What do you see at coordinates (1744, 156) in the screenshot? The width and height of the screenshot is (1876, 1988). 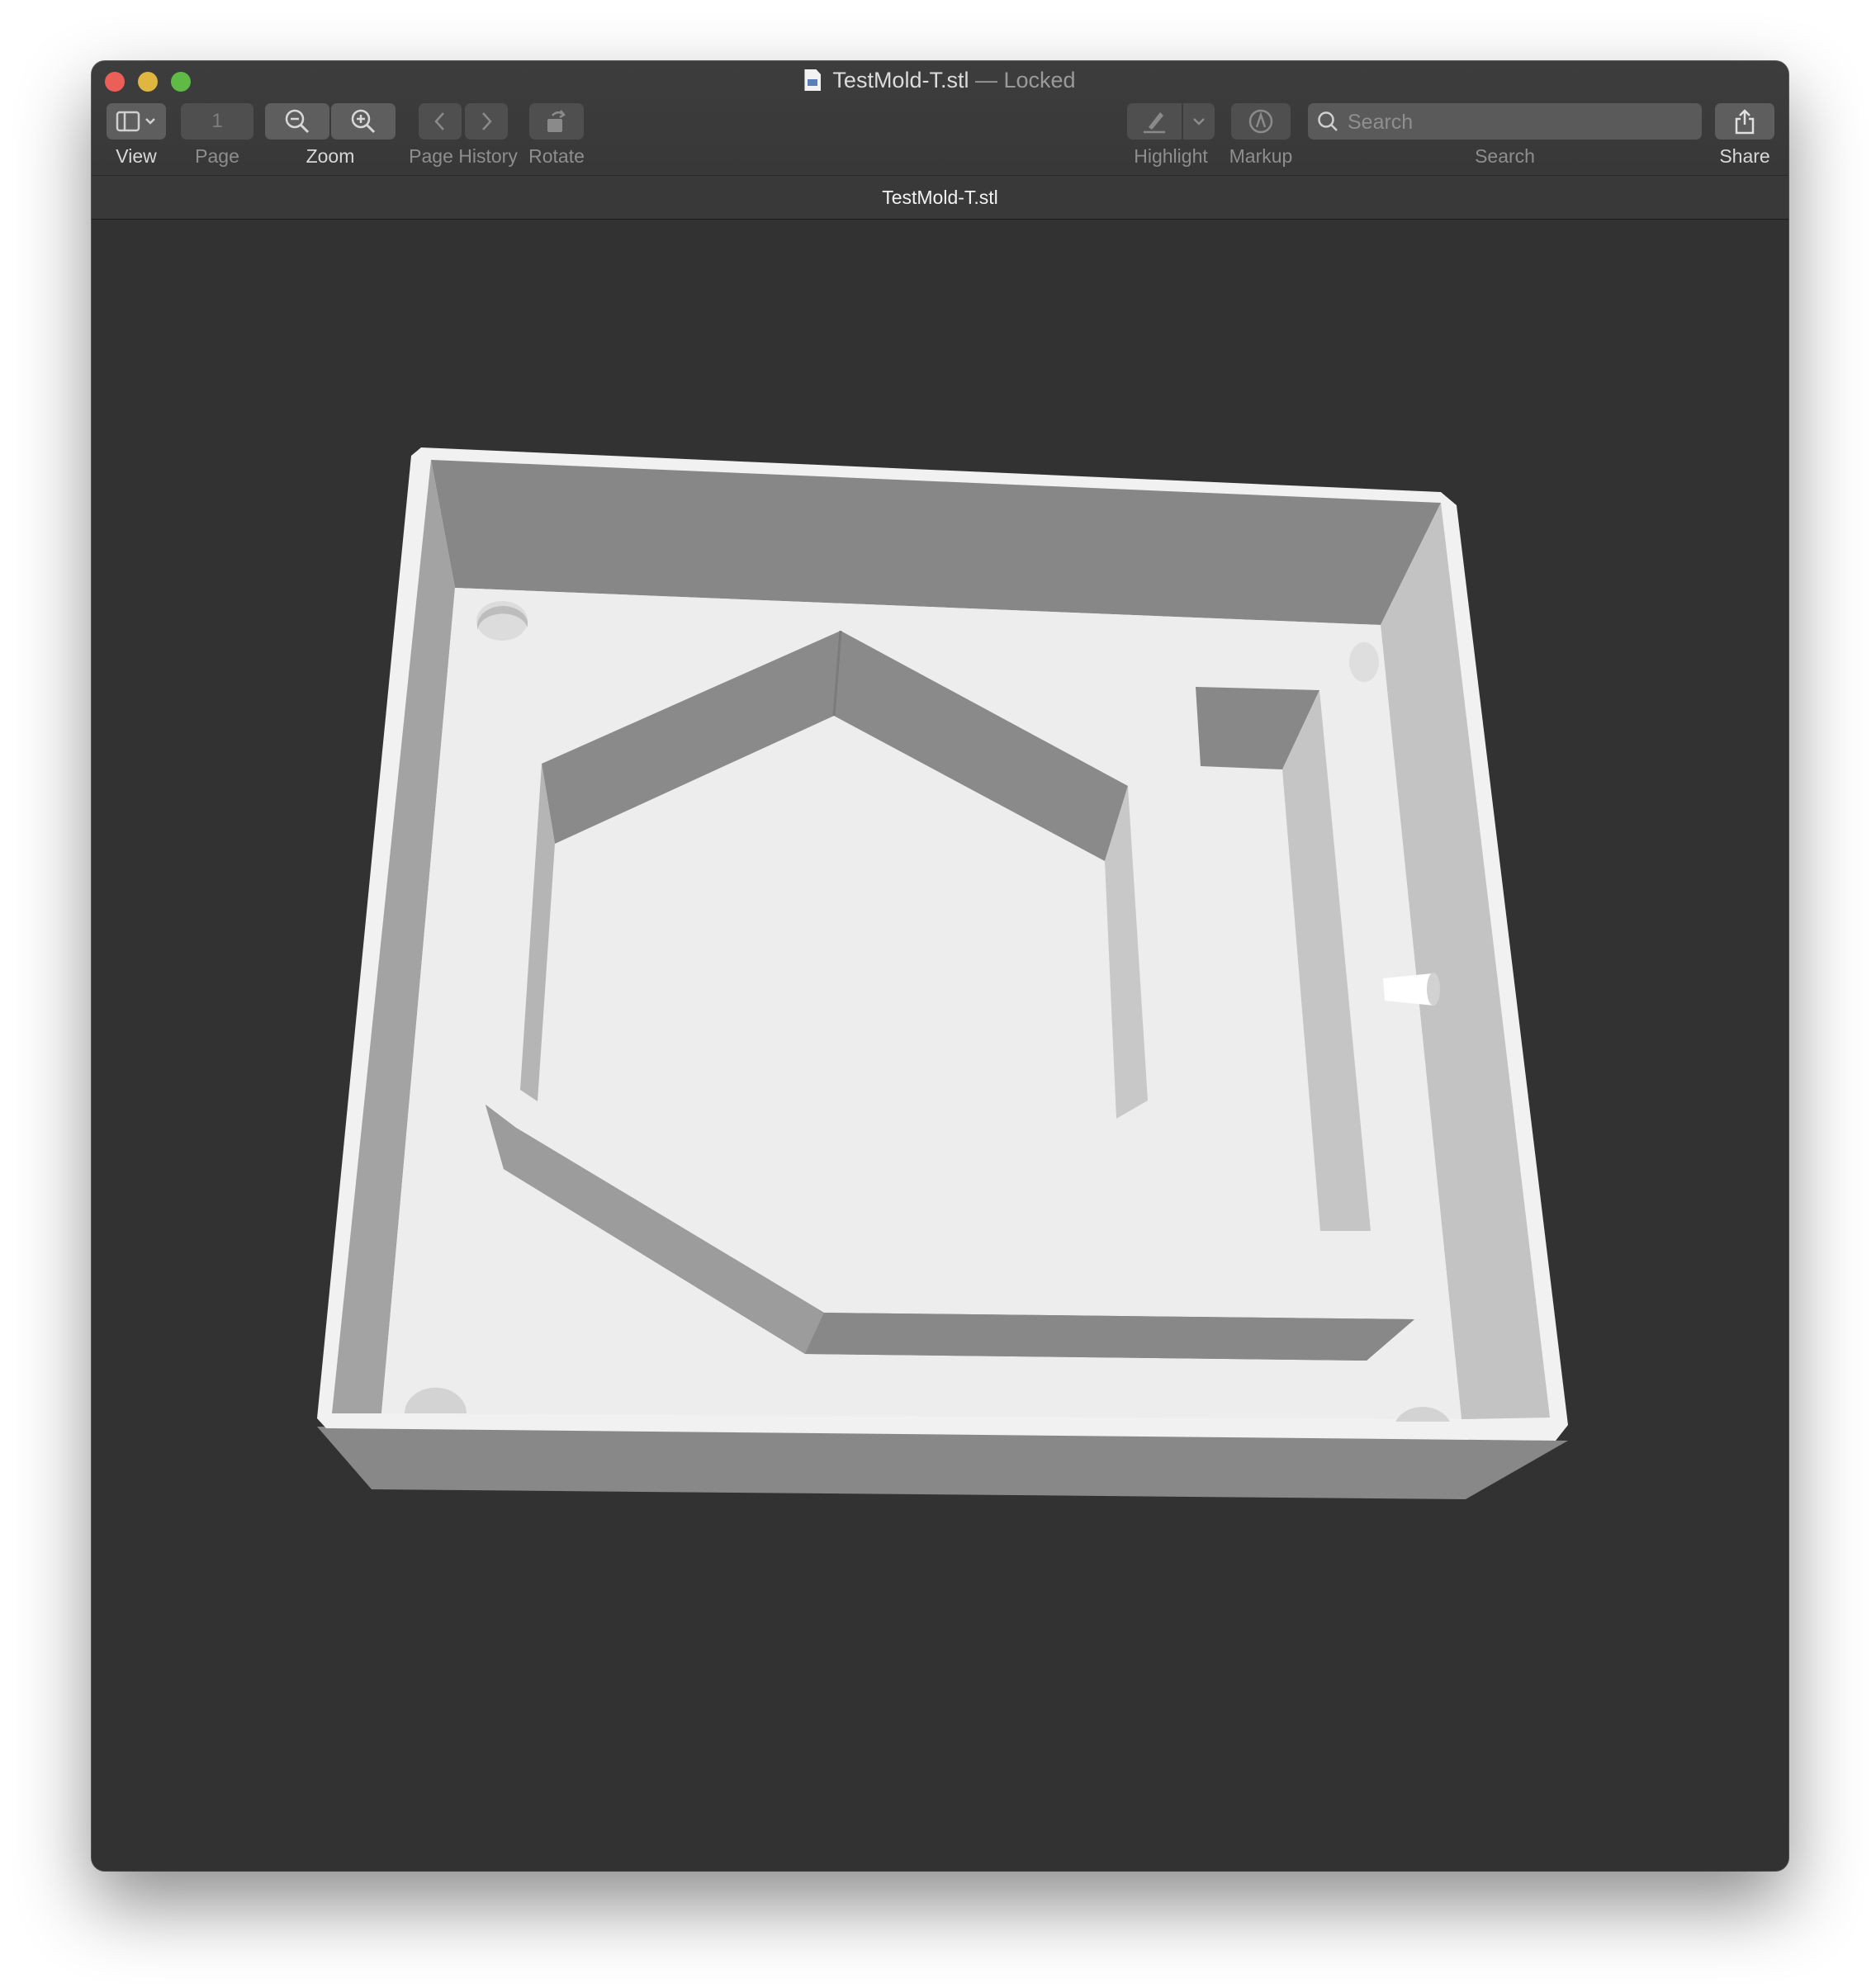 I see `share-label: Share` at bounding box center [1744, 156].